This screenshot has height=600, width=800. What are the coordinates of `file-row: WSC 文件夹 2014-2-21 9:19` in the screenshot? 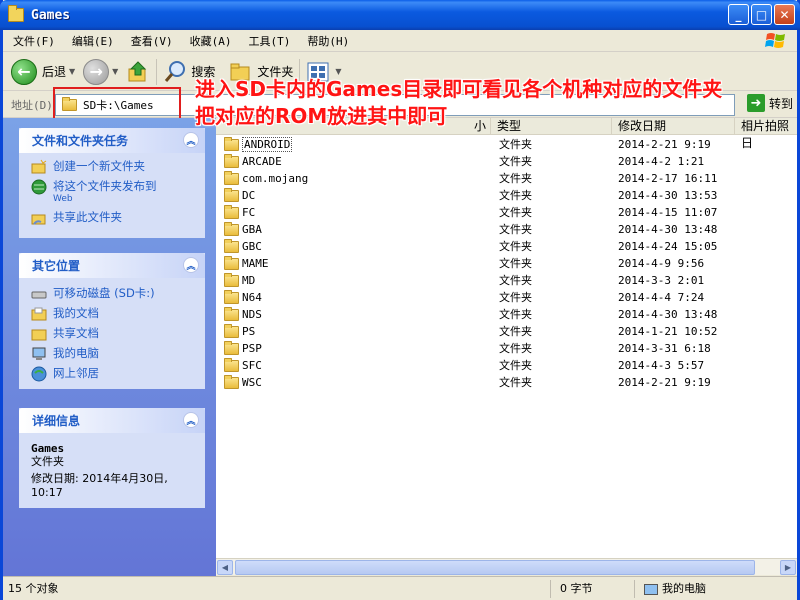 It's located at (506, 382).